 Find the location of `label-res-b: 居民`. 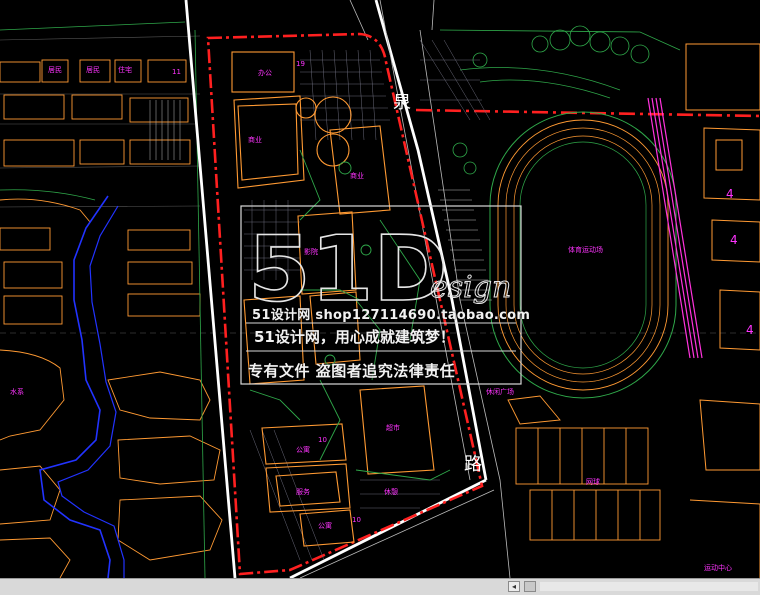

label-res-b: 居民 is located at coordinates (93, 70).